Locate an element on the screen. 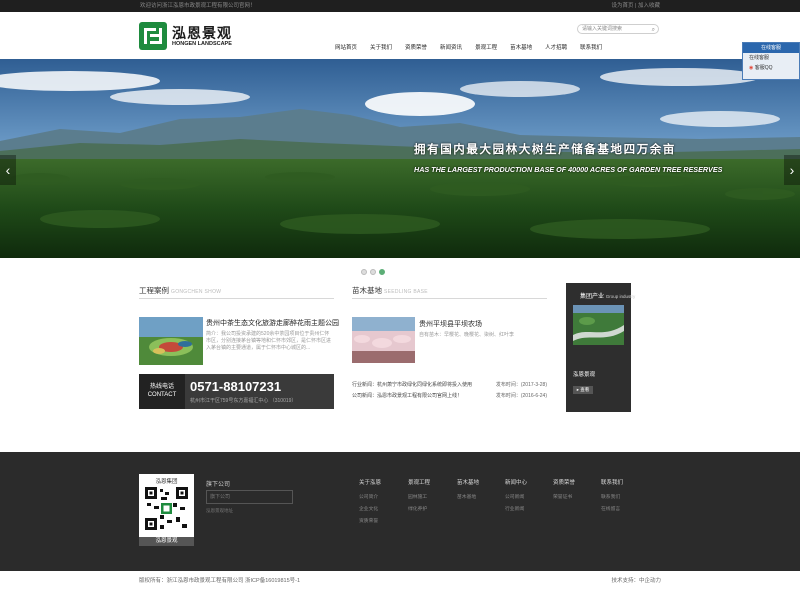 The width and height of the screenshot is (800, 592). group-industry-panel: 集团产业 Group industry 泓恩景观 ▸ 查看 is located at coordinates (600, 347).